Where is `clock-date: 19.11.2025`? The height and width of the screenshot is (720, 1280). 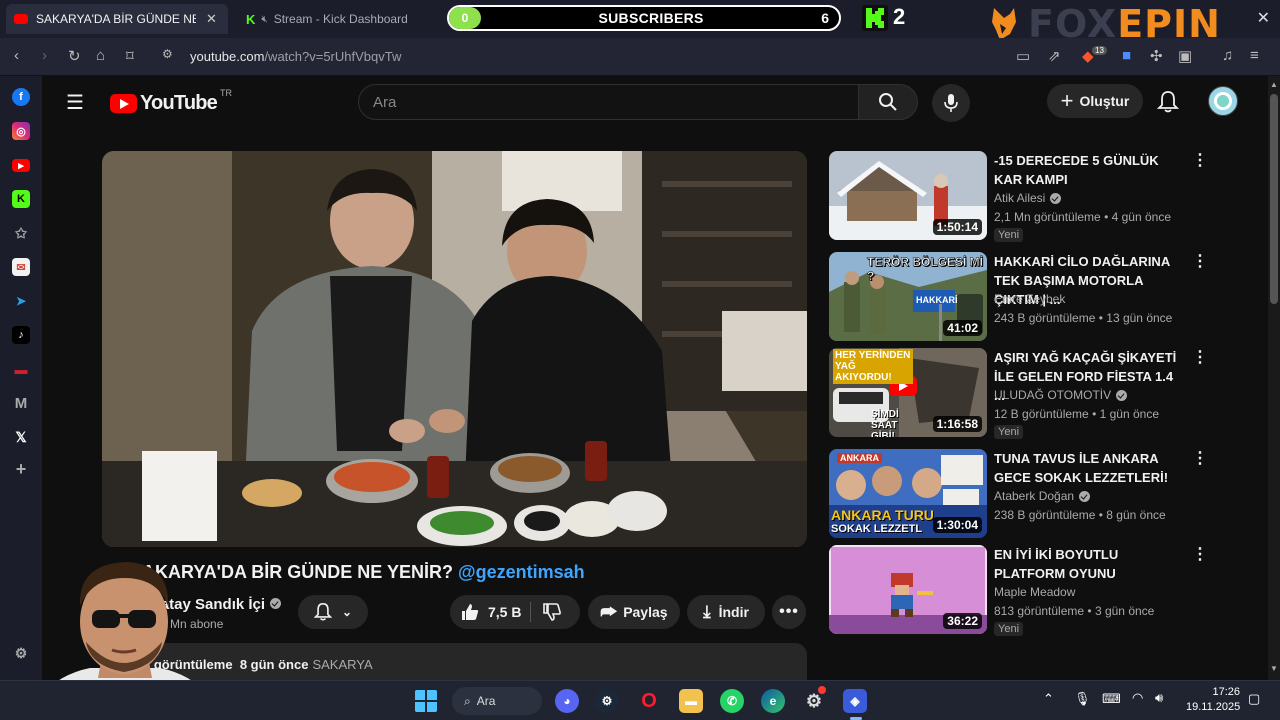 clock-date: 19.11.2025 is located at coordinates (1213, 707).